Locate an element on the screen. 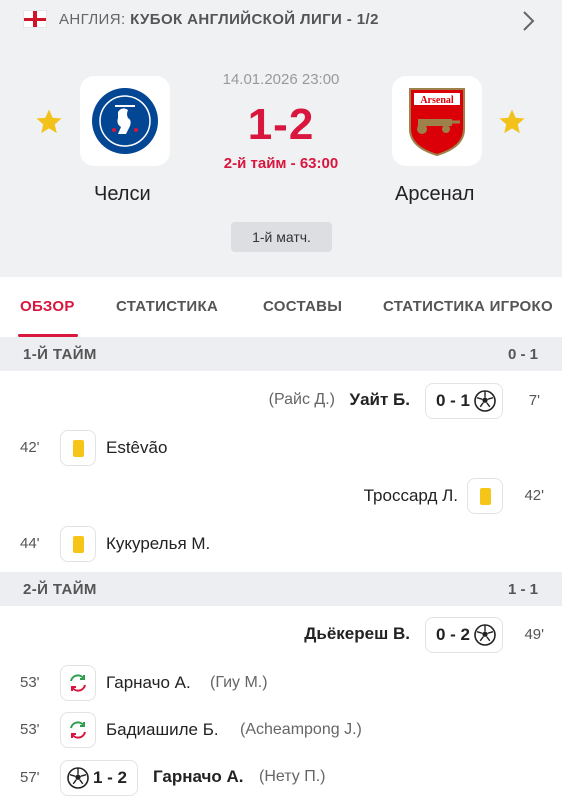  event-row: 53' Бадиашиле Б. (Acheampong J.) is located at coordinates (281, 730).